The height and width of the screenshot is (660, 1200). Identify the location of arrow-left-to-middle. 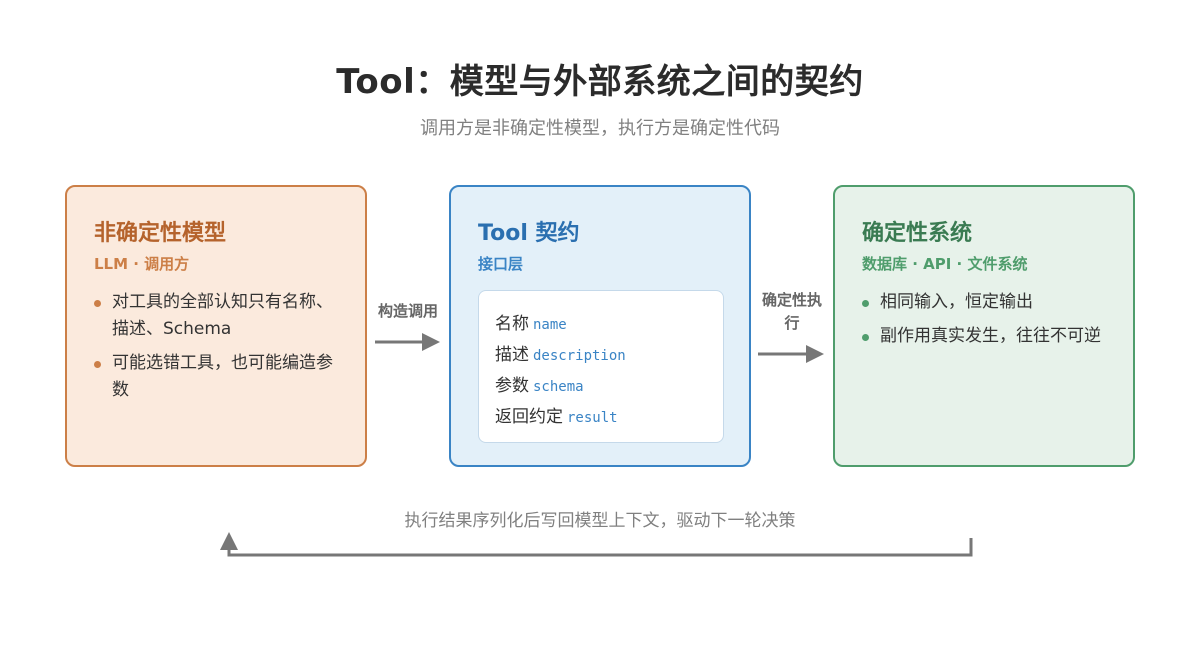
(407, 342).